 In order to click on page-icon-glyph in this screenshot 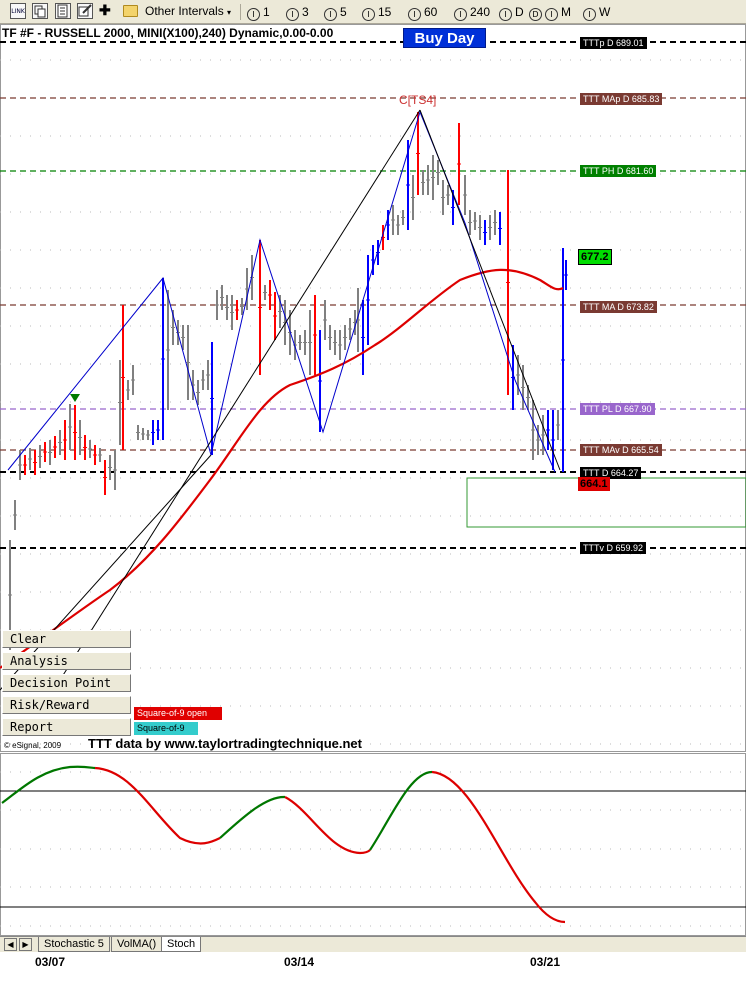, I will do `click(62, 11)`.